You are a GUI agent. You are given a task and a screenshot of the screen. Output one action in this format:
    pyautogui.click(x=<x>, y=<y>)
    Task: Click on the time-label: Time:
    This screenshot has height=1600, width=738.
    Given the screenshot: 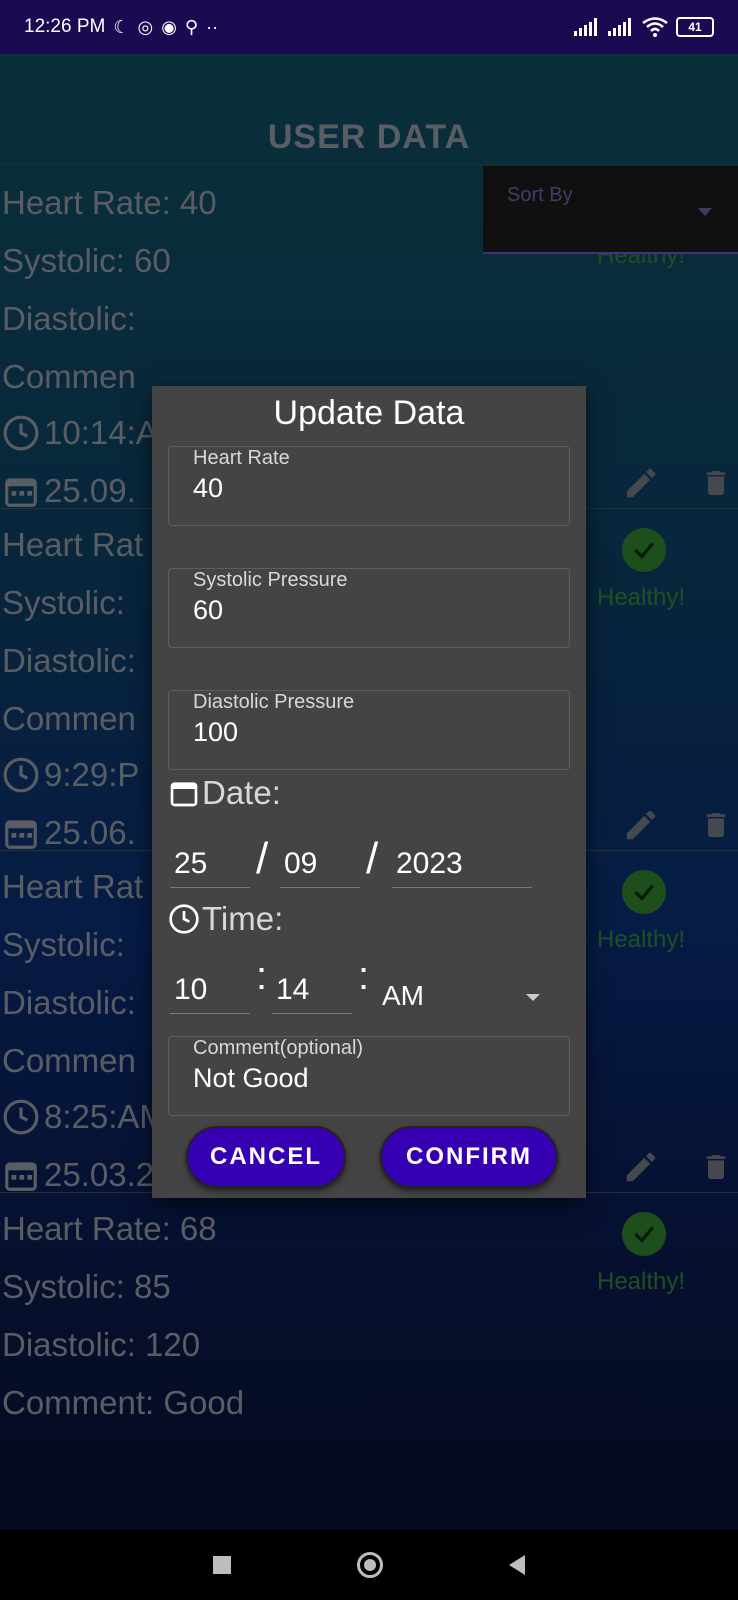 What is the action you would take?
    pyautogui.click(x=243, y=918)
    